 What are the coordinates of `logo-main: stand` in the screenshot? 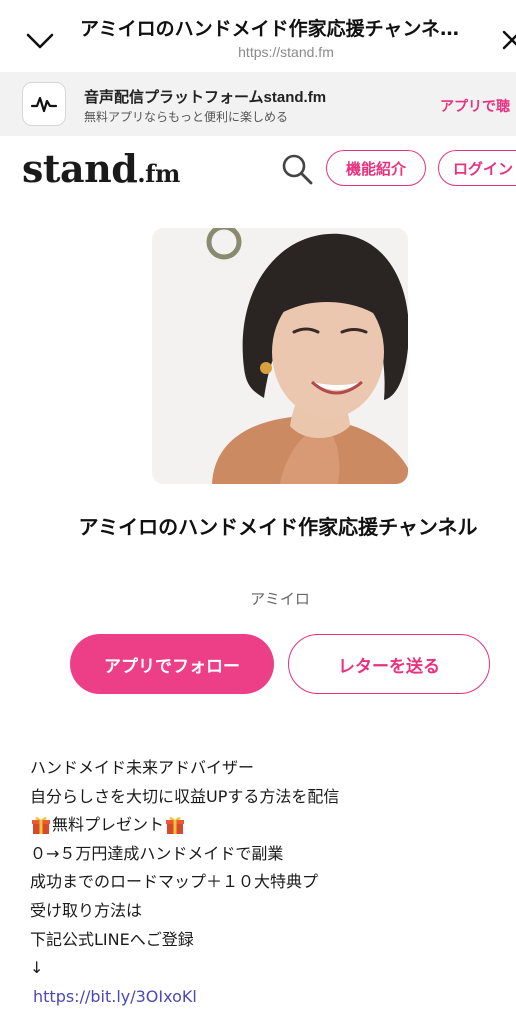 It's located at (80, 168).